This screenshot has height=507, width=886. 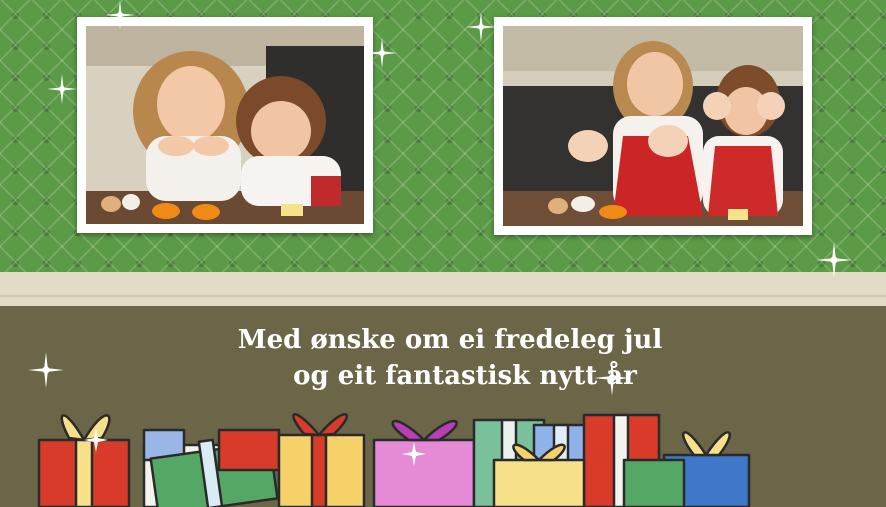 I want to click on divider-line, so click(x=443, y=296).